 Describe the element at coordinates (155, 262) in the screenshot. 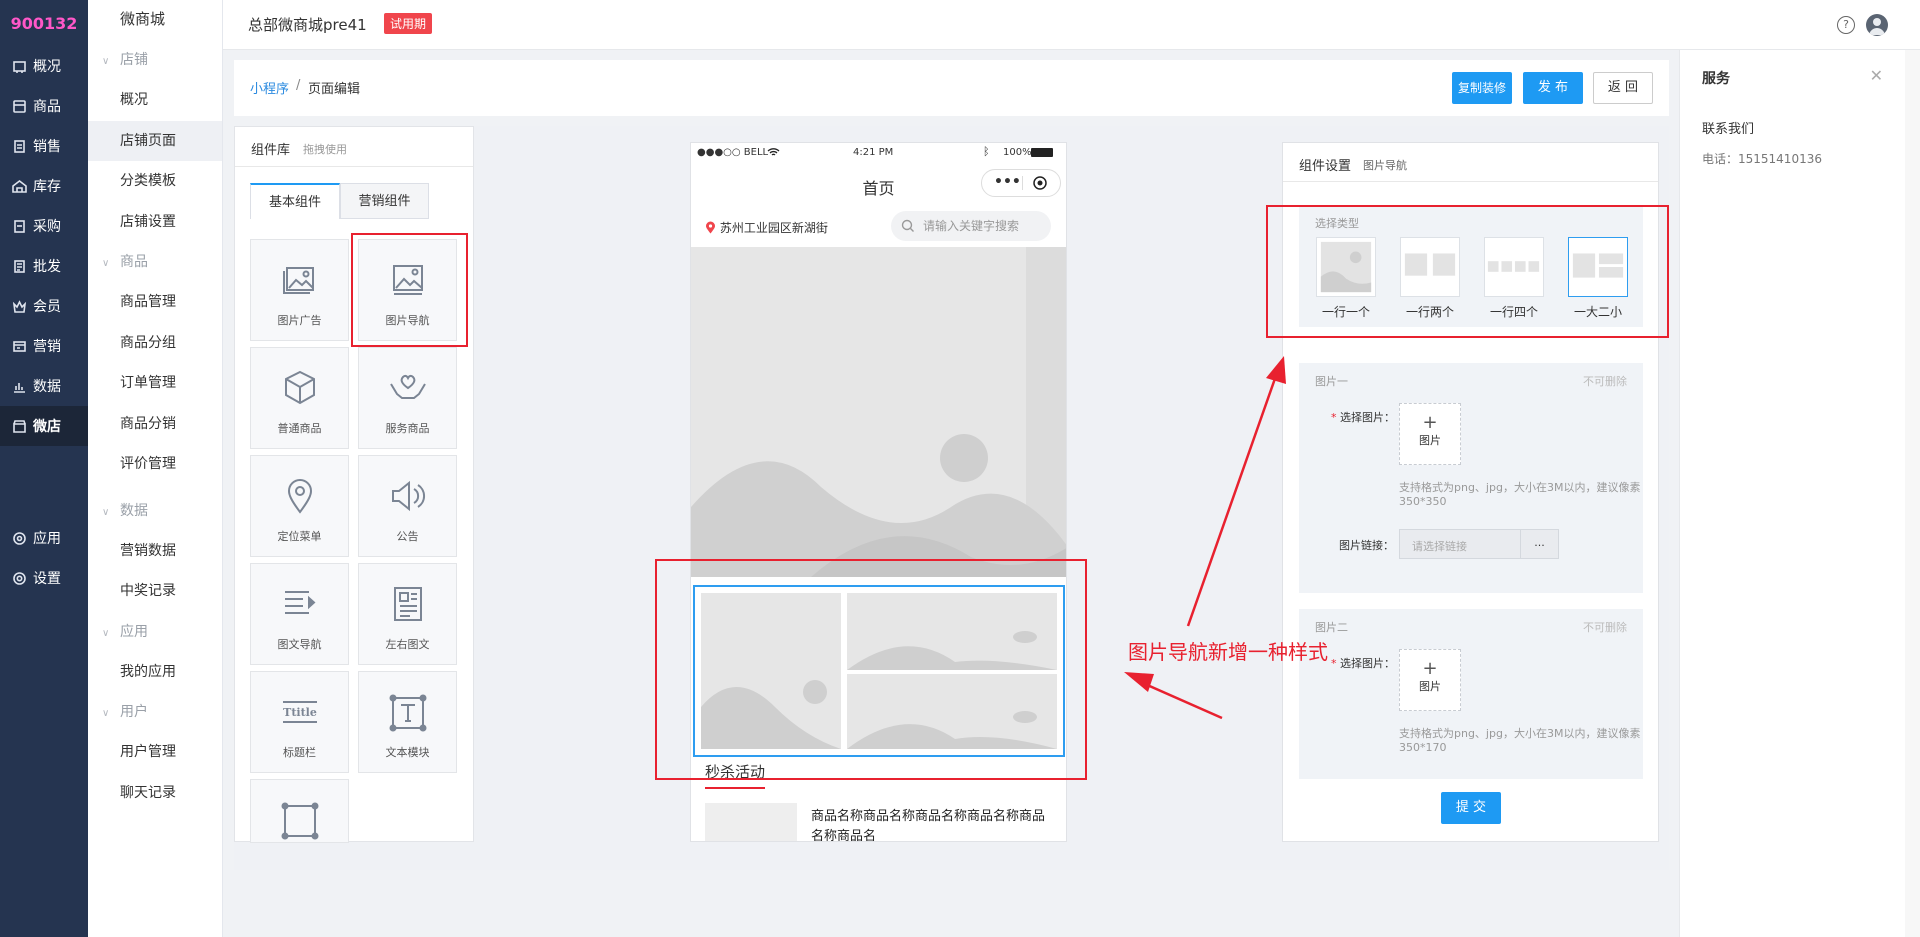

I see `subnav-group-title: ∨ 商品` at that location.